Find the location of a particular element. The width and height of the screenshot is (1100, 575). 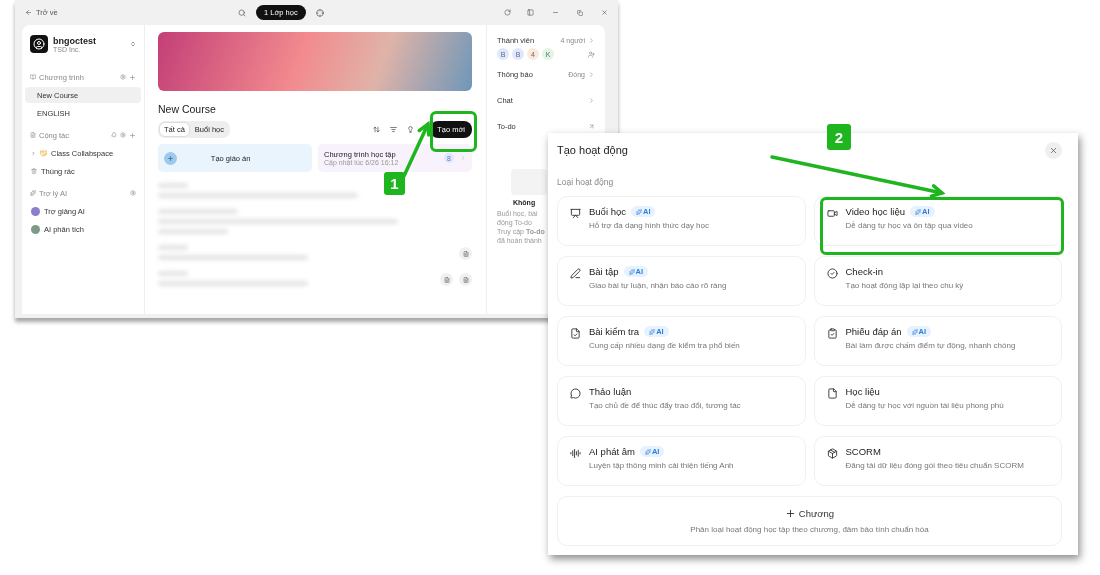

refresh-icon is located at coordinates (507, 12).